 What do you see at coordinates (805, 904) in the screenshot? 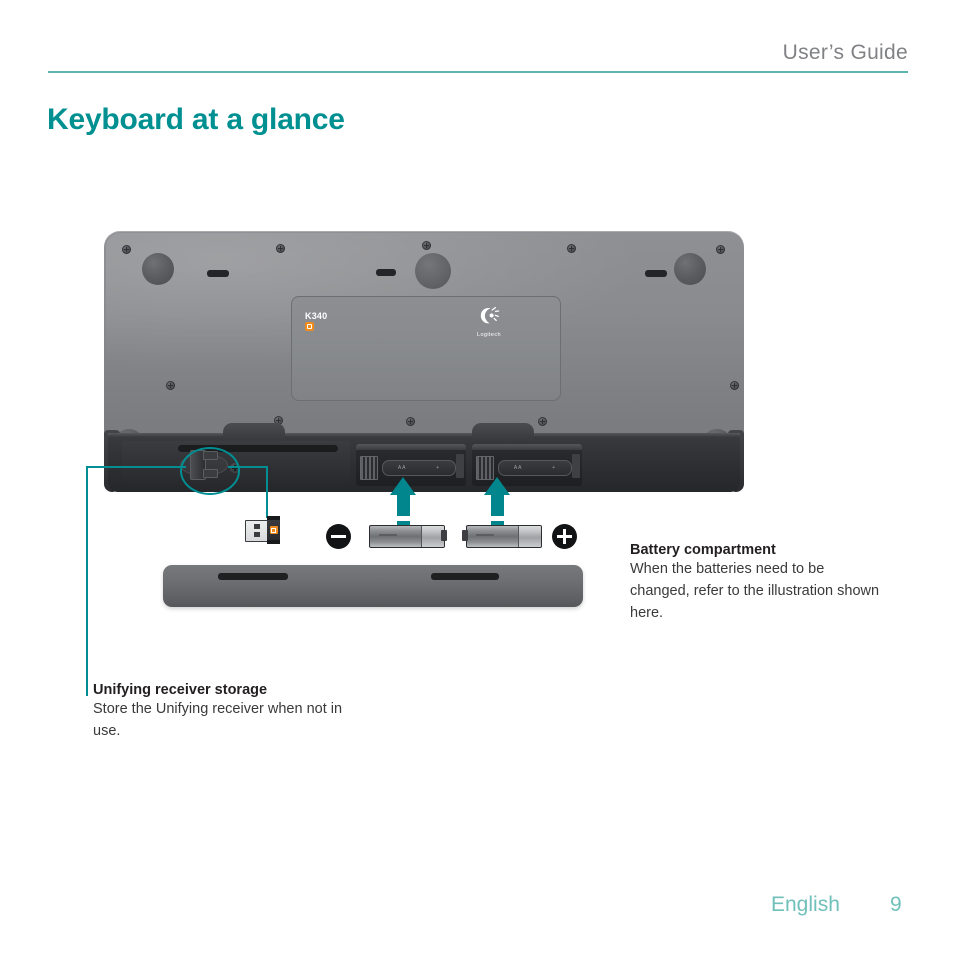
I see `footer-language-label: English` at bounding box center [805, 904].